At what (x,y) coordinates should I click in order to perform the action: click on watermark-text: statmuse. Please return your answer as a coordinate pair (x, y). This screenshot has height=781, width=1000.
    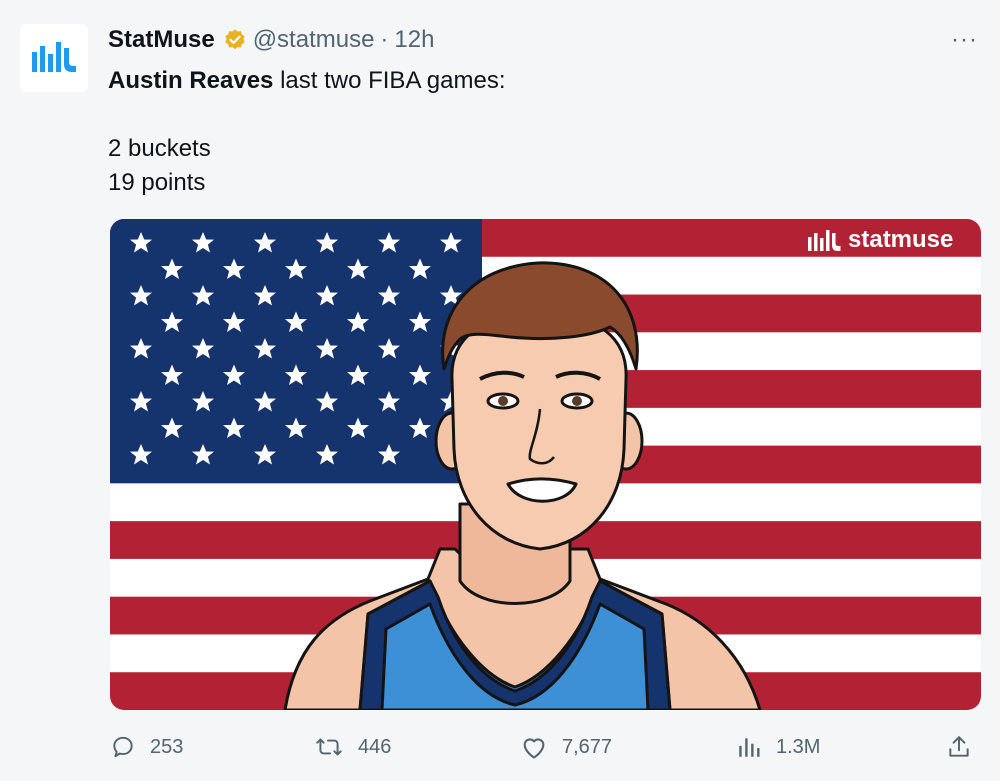
    Looking at the image, I should click on (900, 239).